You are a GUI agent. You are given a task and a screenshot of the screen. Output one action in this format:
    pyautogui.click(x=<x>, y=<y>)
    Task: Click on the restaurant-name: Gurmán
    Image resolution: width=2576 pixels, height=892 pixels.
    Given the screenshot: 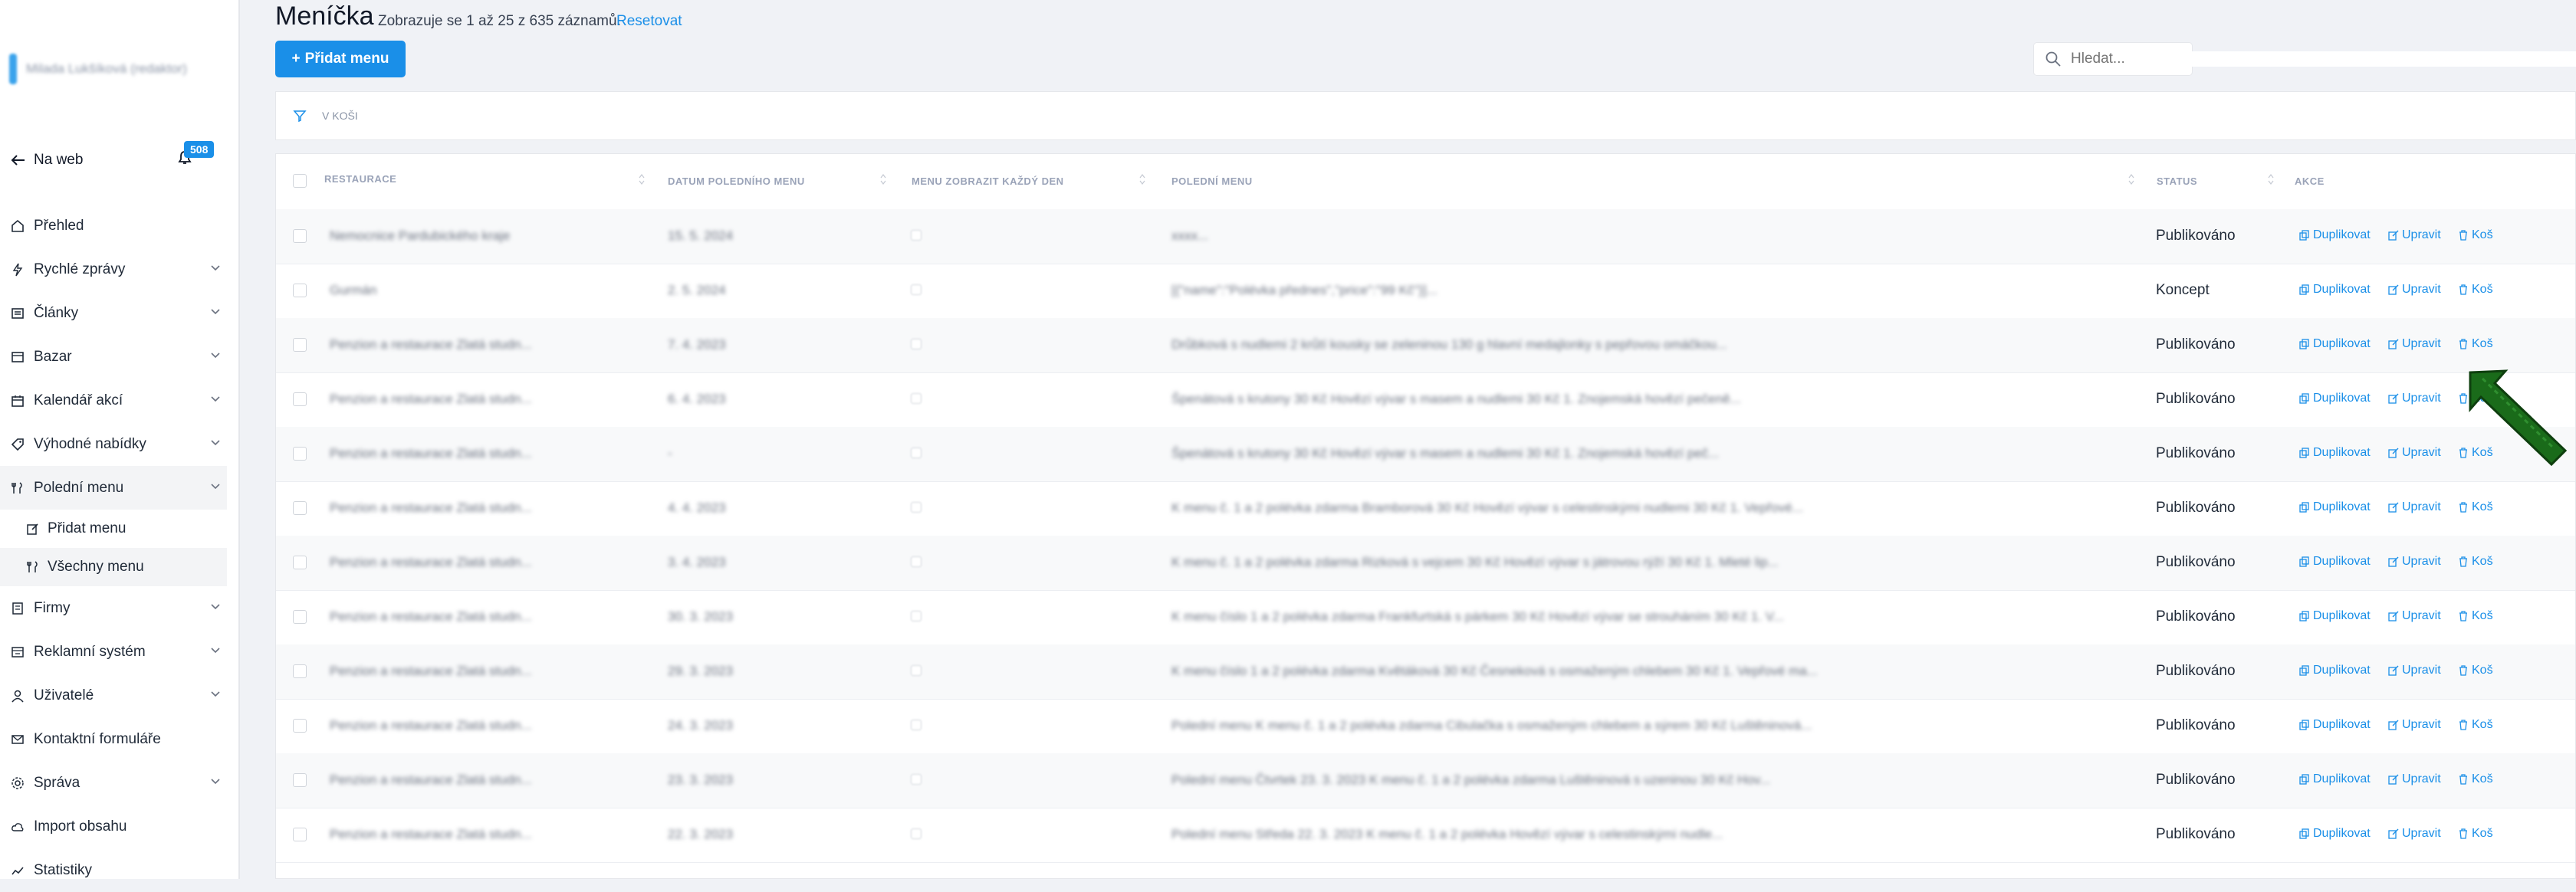 What is the action you would take?
    pyautogui.click(x=353, y=291)
    